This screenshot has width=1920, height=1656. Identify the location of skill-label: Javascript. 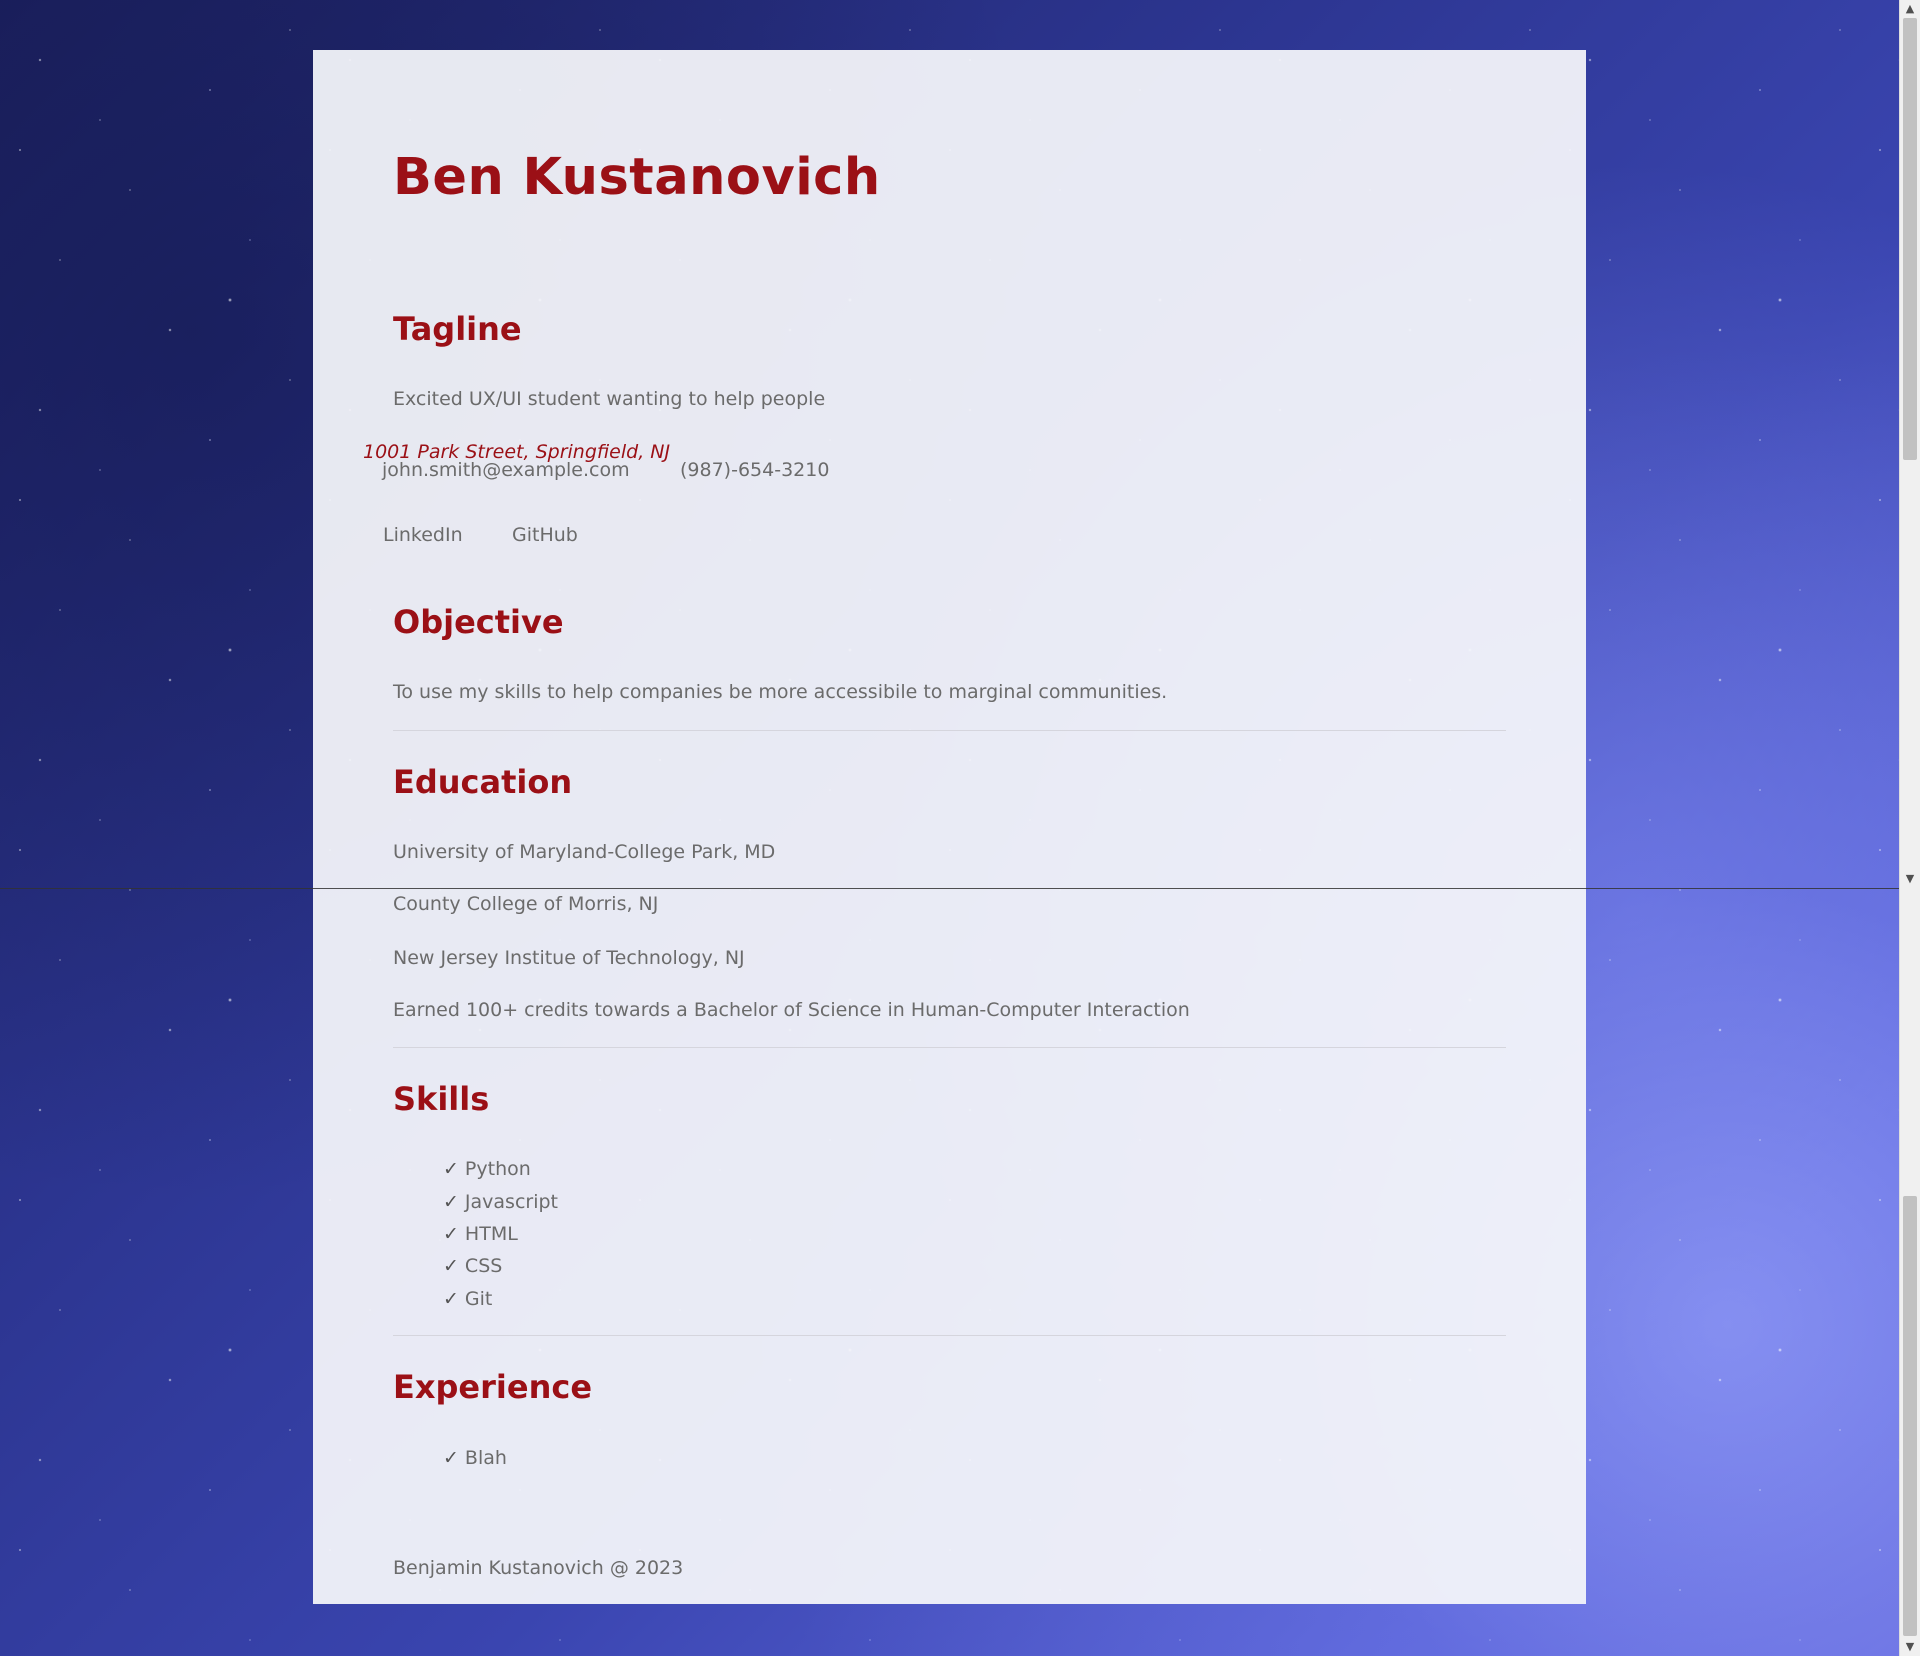
(511, 1202).